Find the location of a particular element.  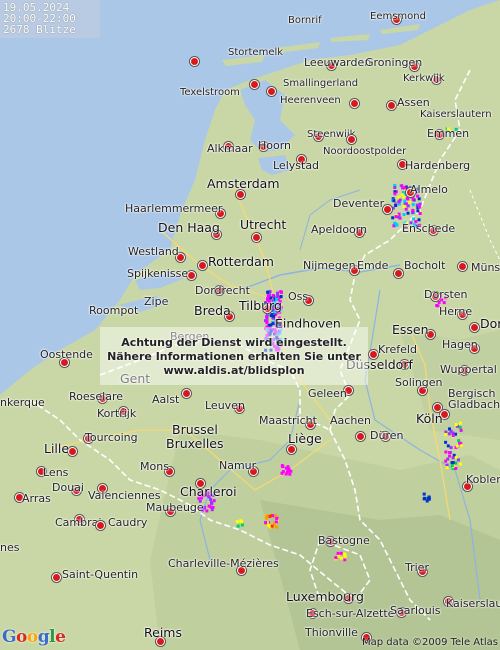

city-breda: Breda is located at coordinates (212, 310).